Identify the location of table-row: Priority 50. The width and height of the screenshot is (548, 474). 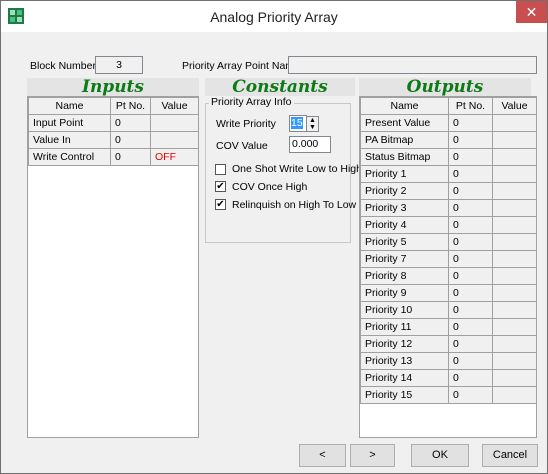
(448, 242).